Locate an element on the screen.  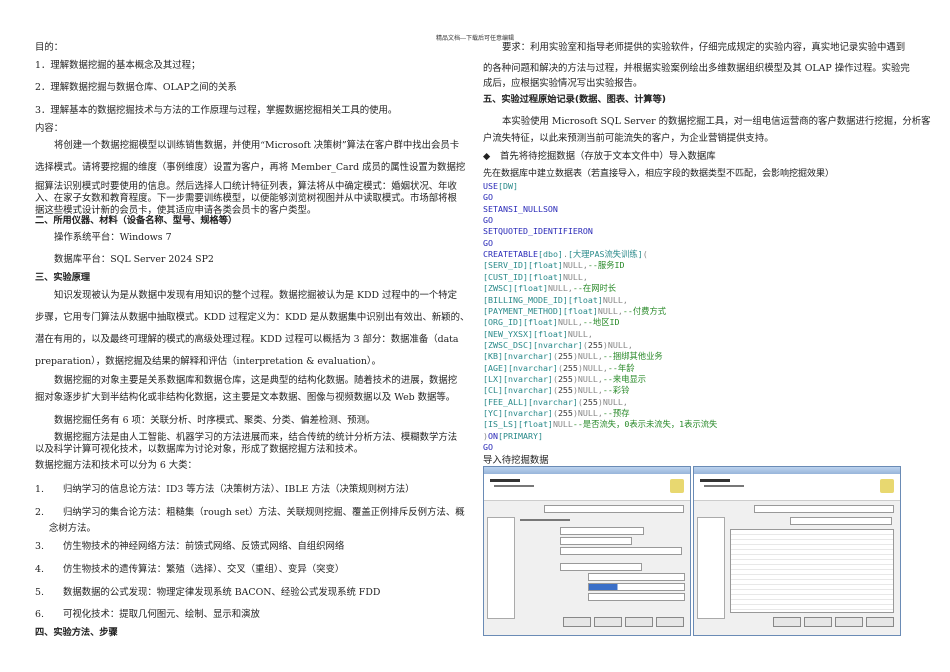
code-line: [FEE_ALL][nvarchar](255)NULL, is located at coordinates (555, 402).